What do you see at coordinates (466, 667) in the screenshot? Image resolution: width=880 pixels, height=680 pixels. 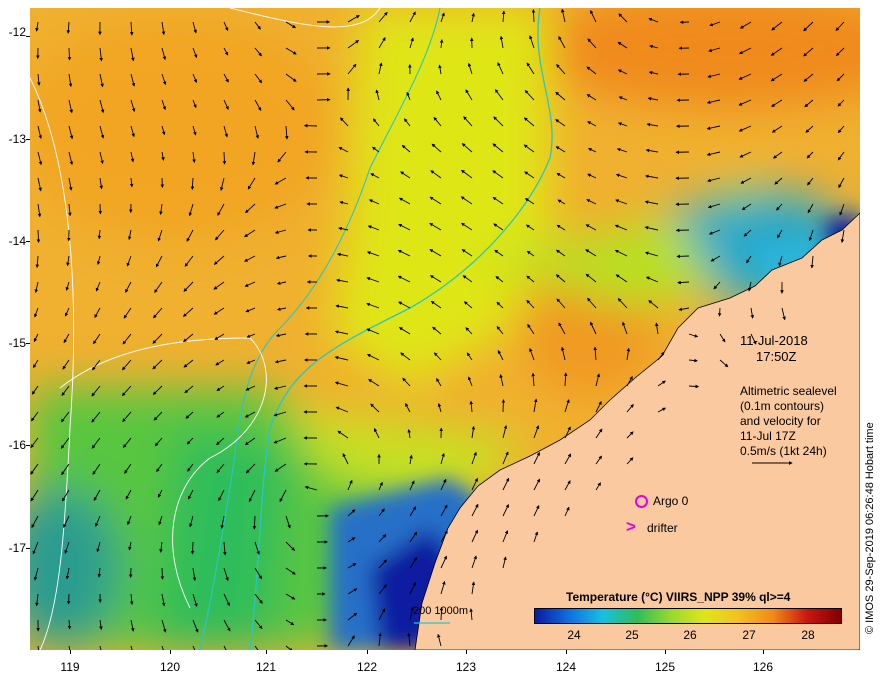 I see `x-tick-label: 123` at bounding box center [466, 667].